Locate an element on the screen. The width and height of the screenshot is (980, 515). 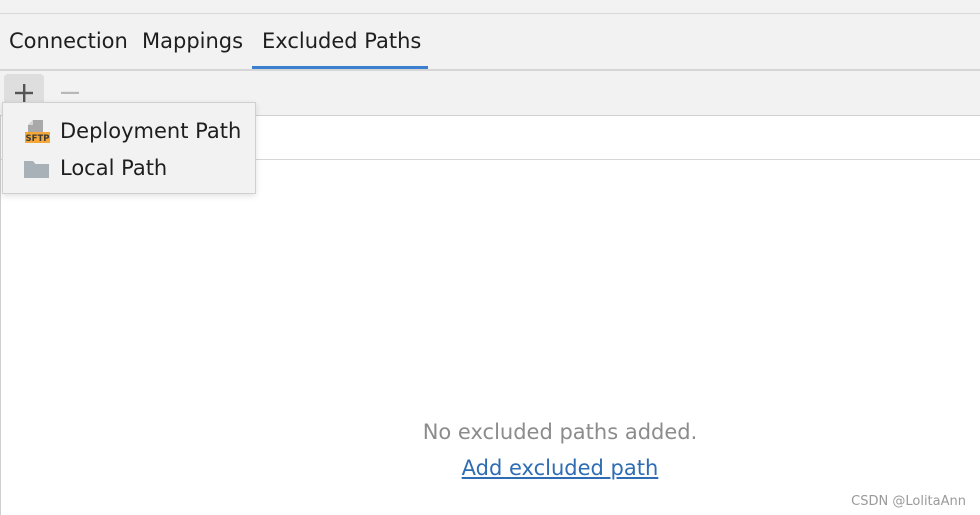
menu-item-local-path: Local Path is located at coordinates (129, 168).